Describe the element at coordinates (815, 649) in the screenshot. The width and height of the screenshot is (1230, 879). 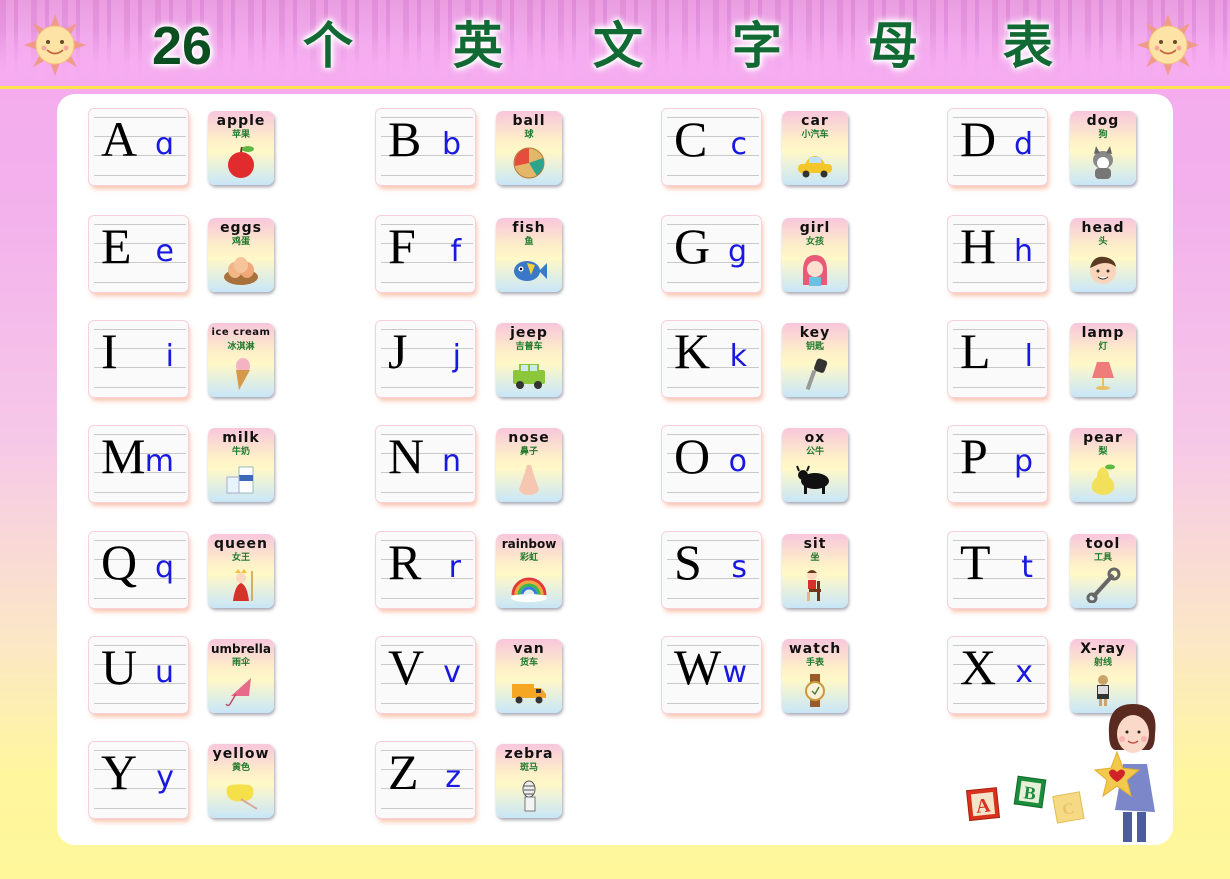
I see `english-word: watch` at that location.